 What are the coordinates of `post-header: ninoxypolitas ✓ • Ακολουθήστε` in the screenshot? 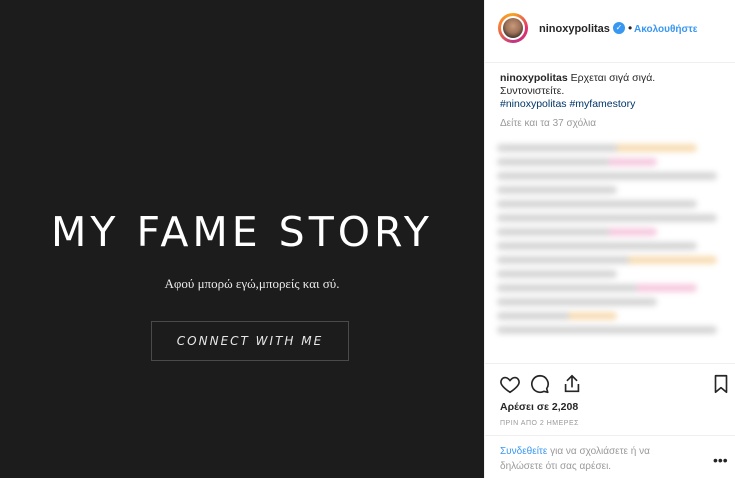 It's located at (610, 31).